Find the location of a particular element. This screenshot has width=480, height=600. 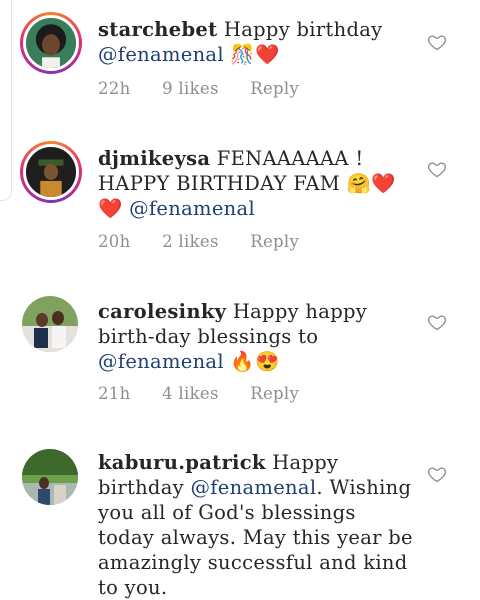

comment-emoji: 🔥😍 is located at coordinates (251, 361).